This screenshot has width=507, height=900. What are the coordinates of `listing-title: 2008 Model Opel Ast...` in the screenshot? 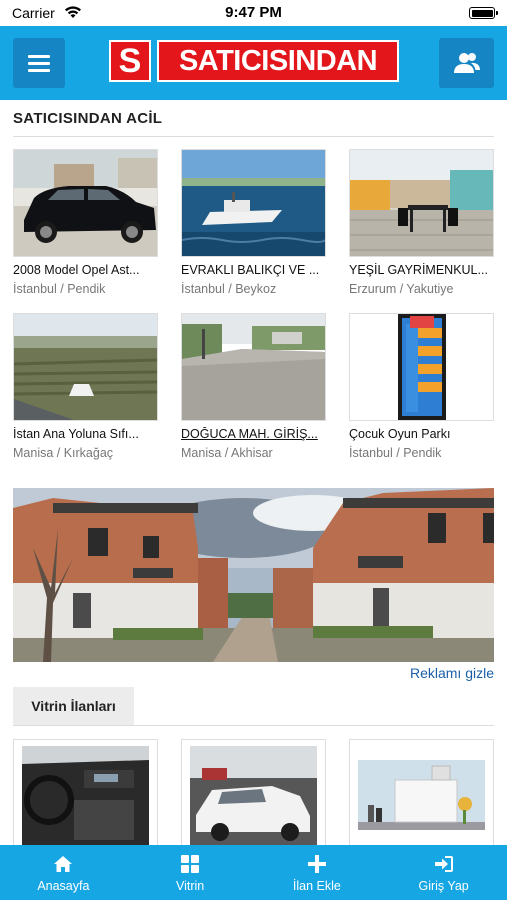 It's located at (76, 270).